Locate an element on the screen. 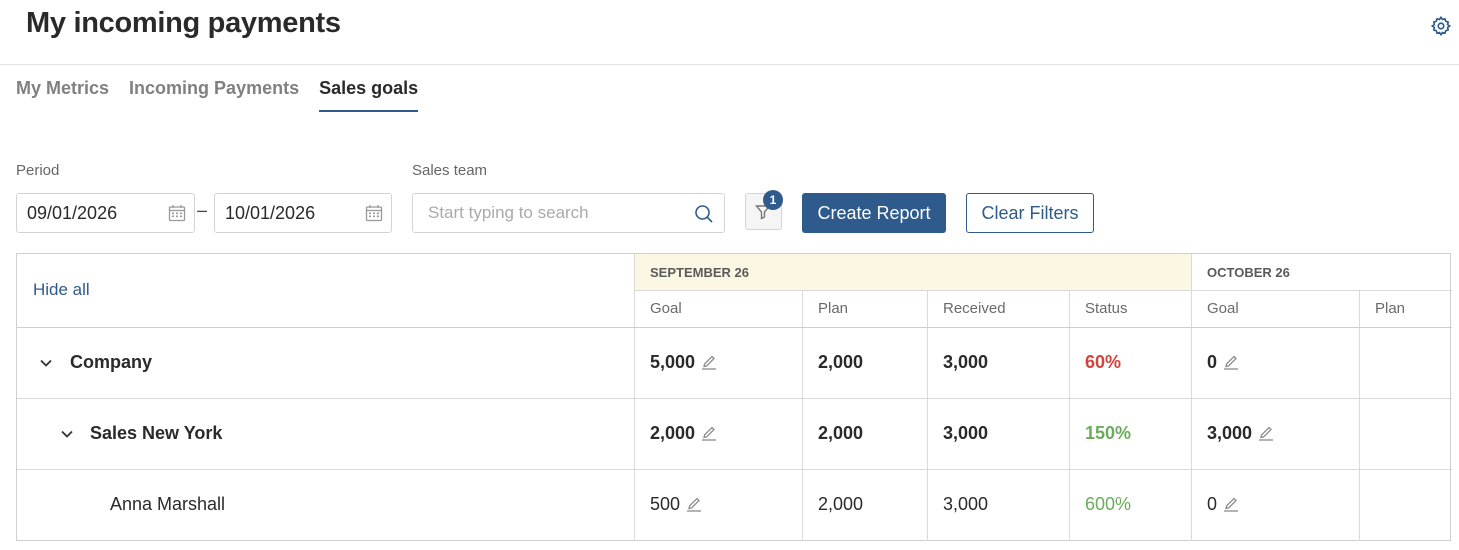  create-report-button: Create Report is located at coordinates (874, 213).